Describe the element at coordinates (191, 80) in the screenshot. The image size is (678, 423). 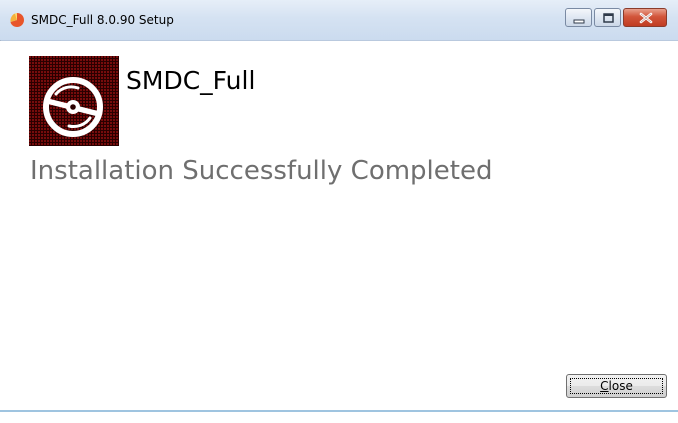
I see `product-name: SMDC_Full` at that location.